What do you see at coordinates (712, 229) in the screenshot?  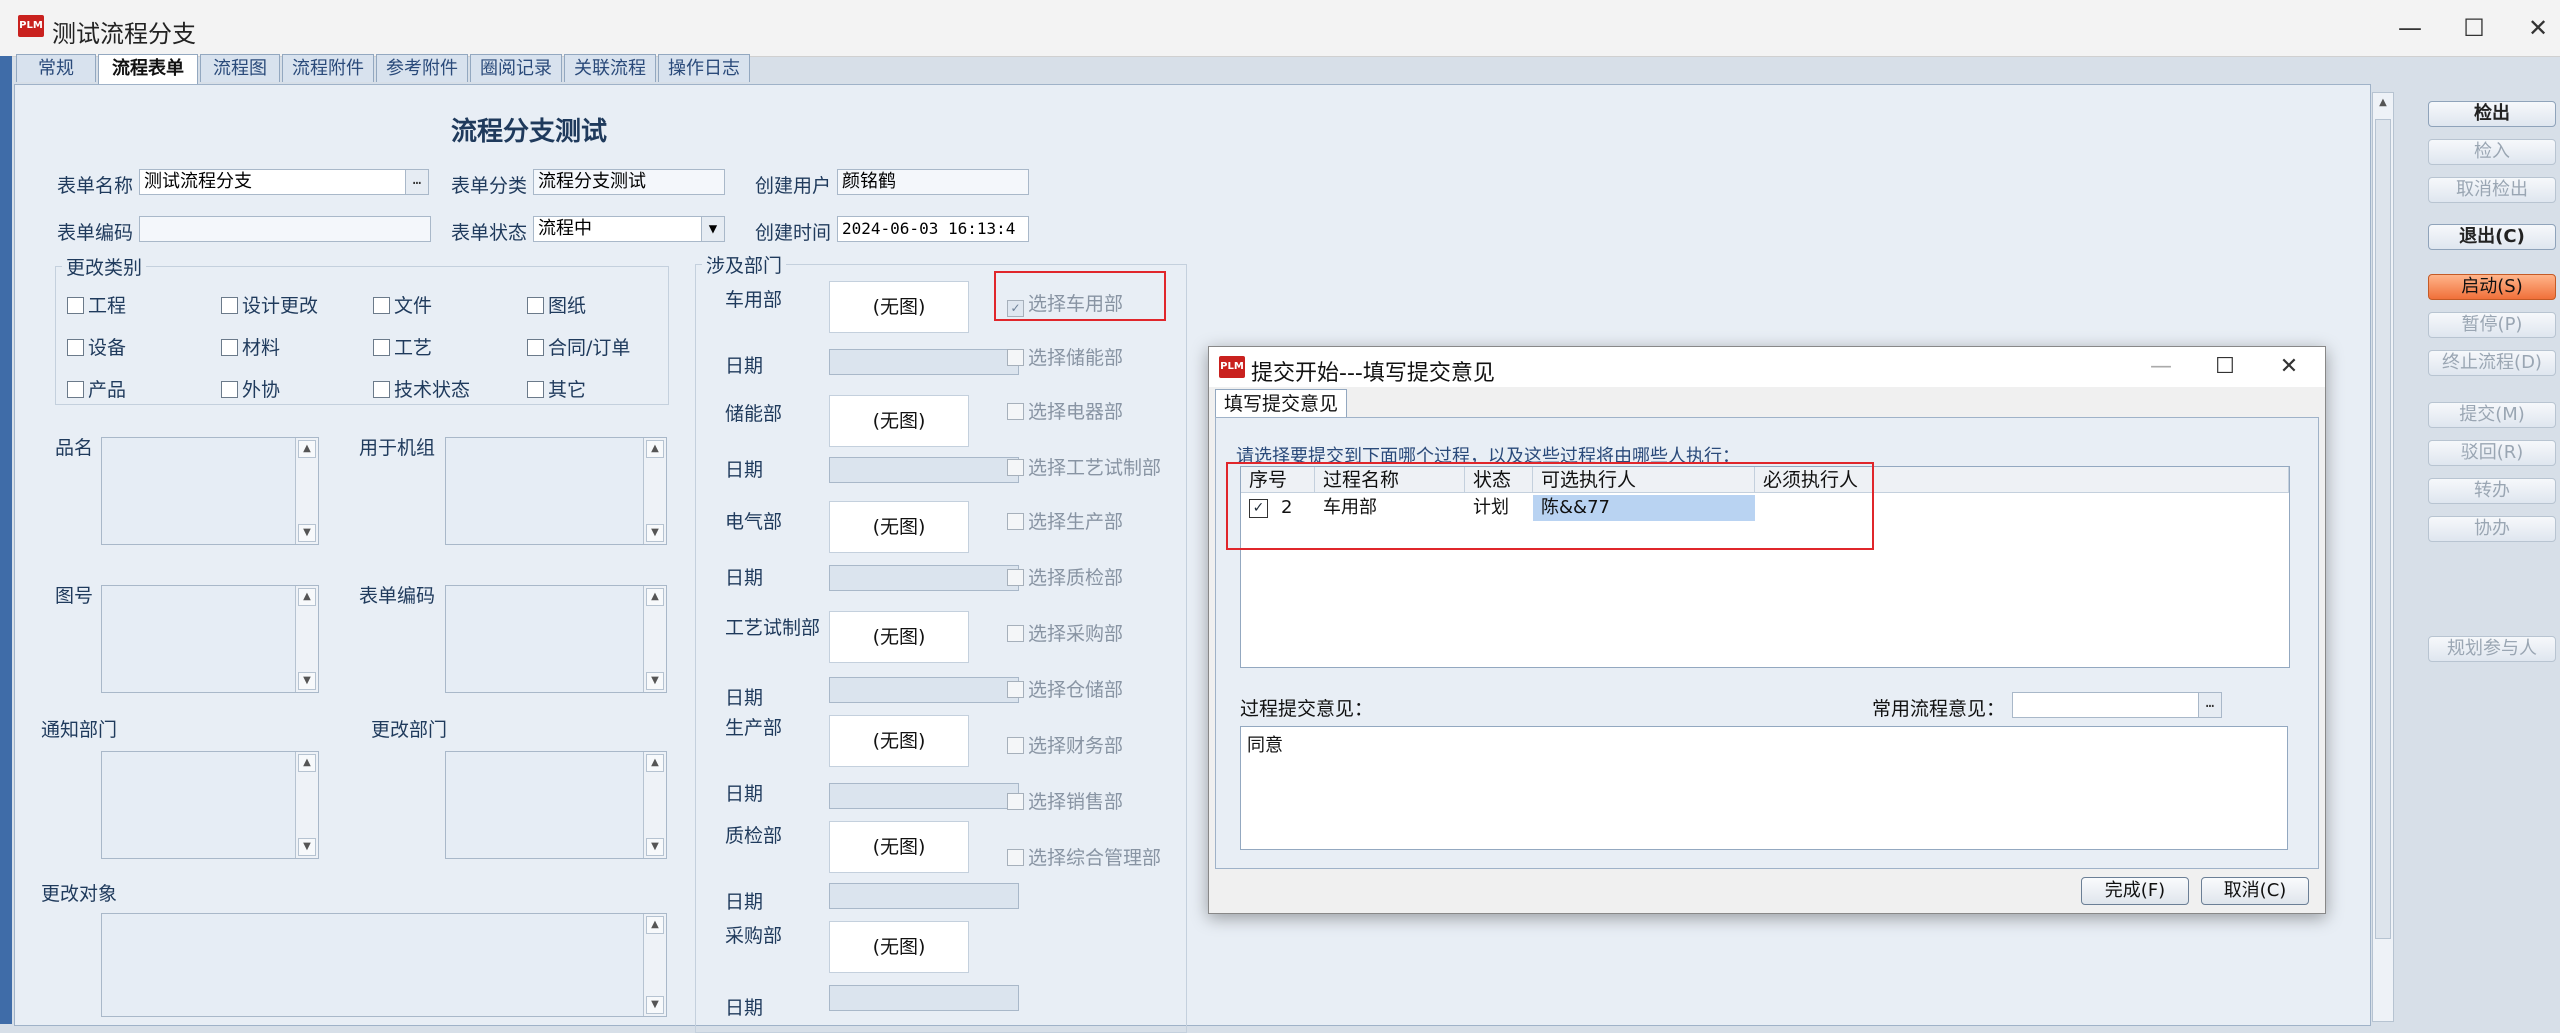 I see `chevron-down-icon: ▼` at bounding box center [712, 229].